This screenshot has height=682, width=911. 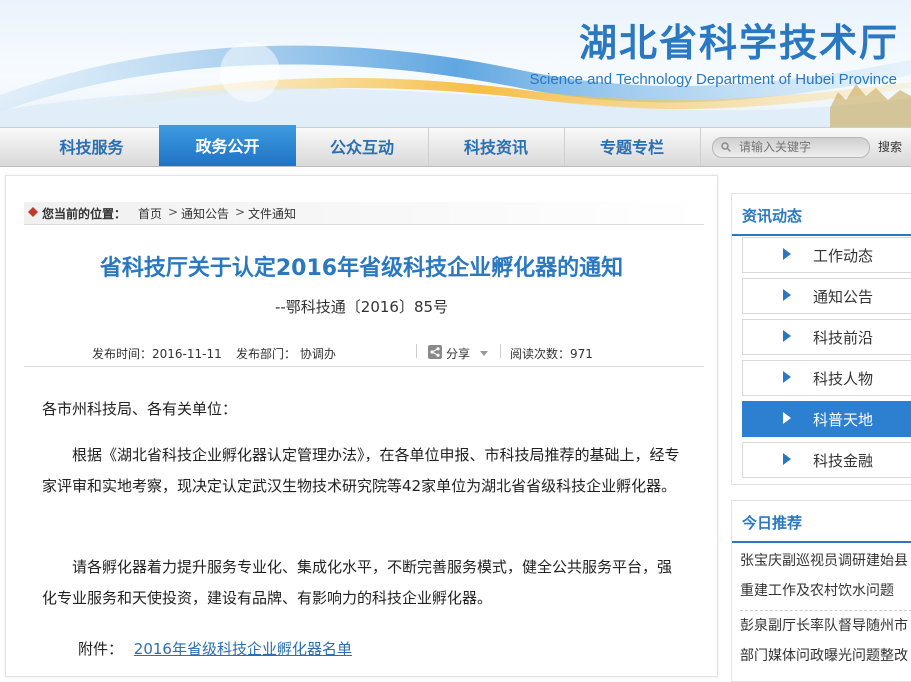 I want to click on nav-item-tech-services: 科技服务, so click(x=92, y=147).